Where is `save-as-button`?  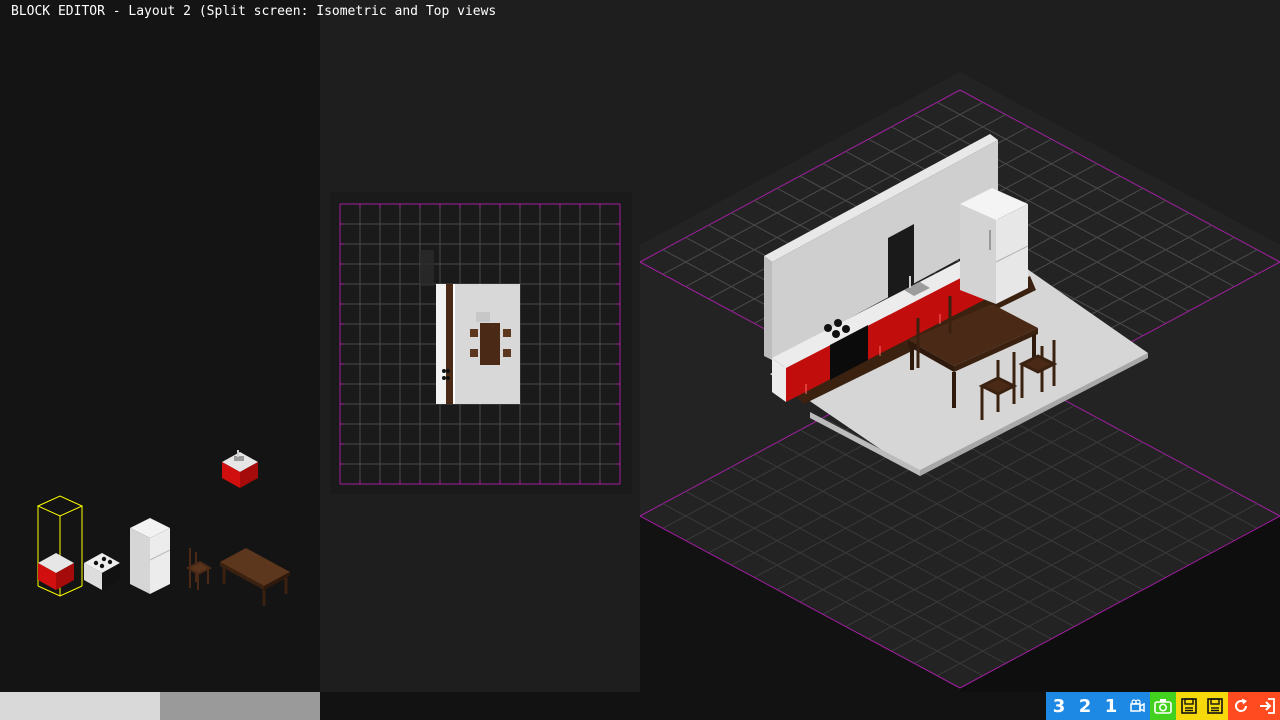
save-as-button is located at coordinates (1215, 706).